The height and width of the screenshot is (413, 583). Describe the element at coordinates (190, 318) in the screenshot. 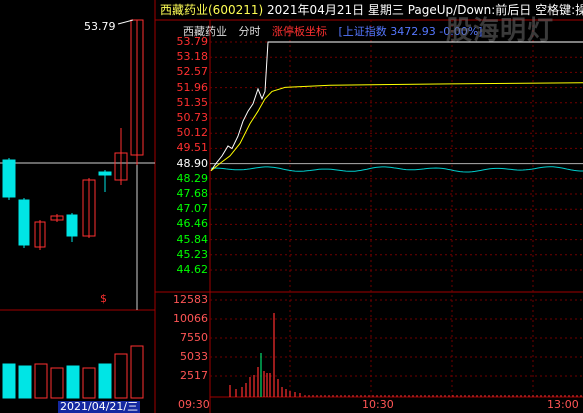

I see `volume-axis-label: 10066` at that location.